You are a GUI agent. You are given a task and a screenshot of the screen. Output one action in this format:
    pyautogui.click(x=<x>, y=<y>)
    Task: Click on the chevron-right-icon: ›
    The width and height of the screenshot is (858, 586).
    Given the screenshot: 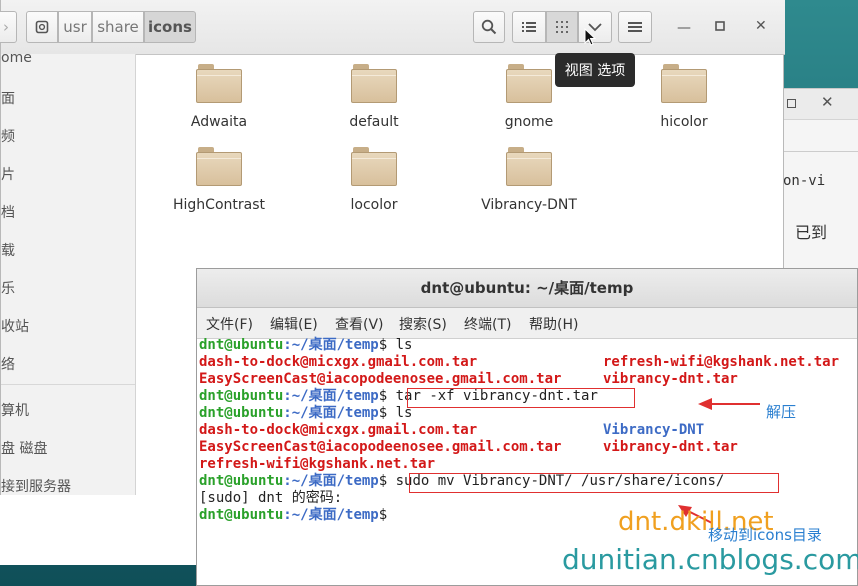 What is the action you would take?
    pyautogui.click(x=6, y=27)
    